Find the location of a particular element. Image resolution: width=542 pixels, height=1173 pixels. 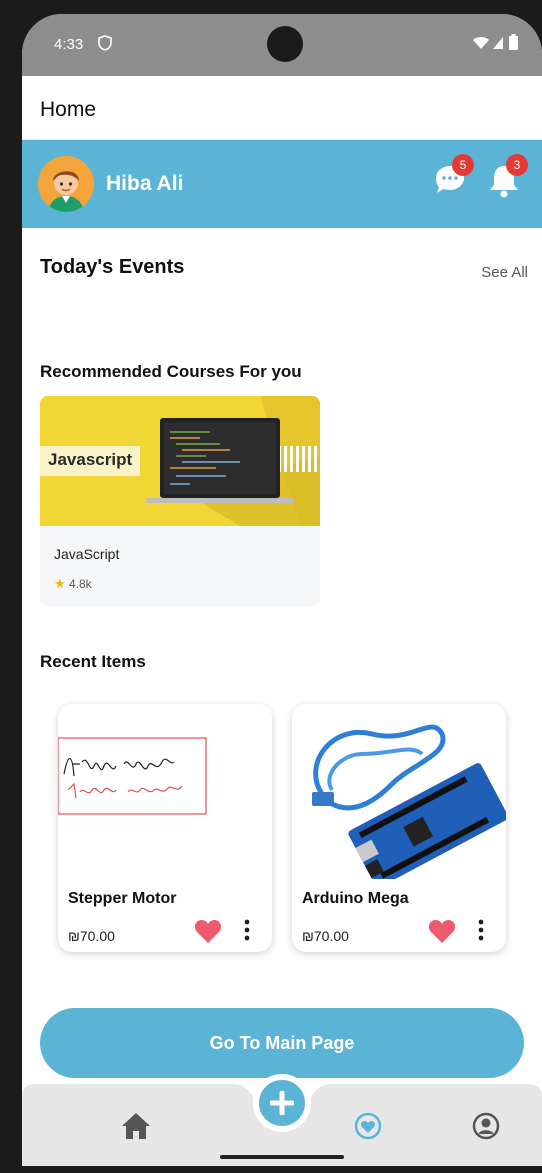

course-thumbnail: Javascript is located at coordinates (180, 461).